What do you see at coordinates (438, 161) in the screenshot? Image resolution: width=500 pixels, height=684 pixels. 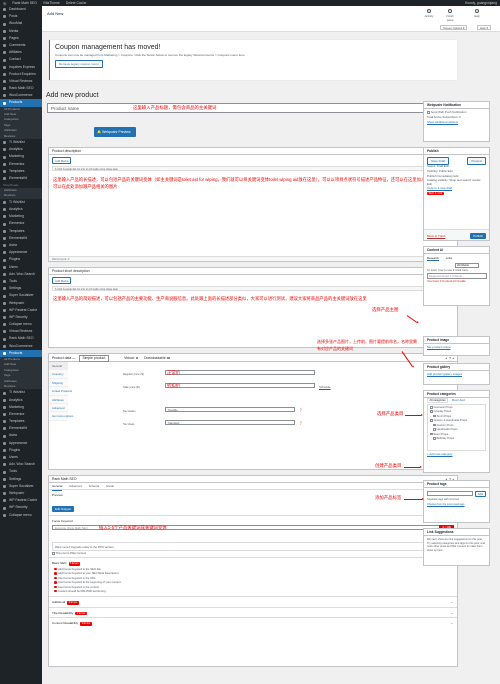 I see `save-draft-button: Save Draft` at bounding box center [438, 161].